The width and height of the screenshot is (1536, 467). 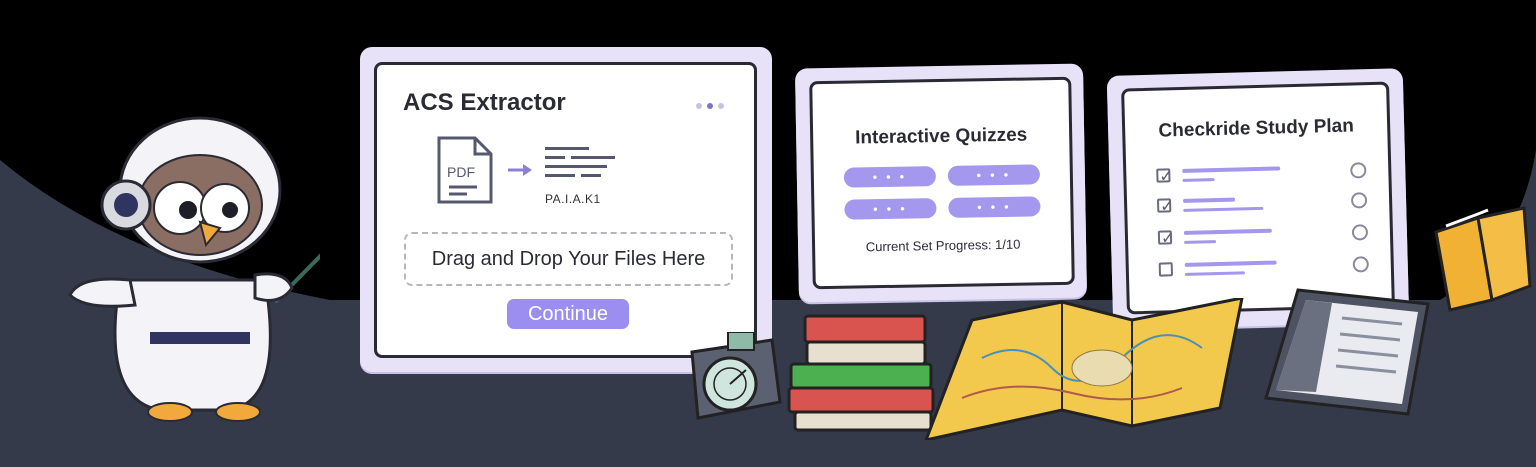 What do you see at coordinates (1264, 268) in the screenshot?
I see `study-plan-item` at bounding box center [1264, 268].